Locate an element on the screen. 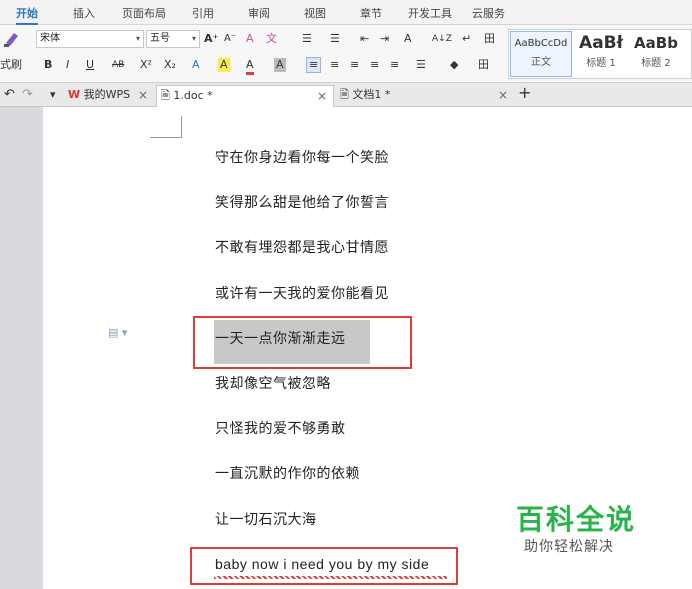 The image size is (692, 589). style-heading2-name: 标题 2 is located at coordinates (656, 63).